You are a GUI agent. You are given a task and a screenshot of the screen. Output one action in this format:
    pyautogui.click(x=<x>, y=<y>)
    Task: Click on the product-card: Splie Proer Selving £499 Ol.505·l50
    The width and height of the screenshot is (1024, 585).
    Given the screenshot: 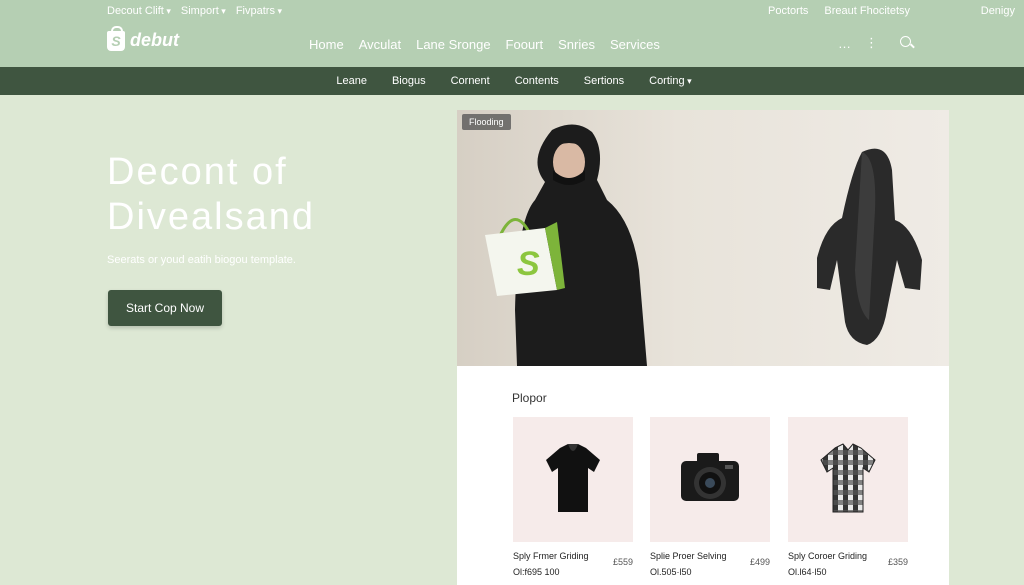 What is the action you would take?
    pyautogui.click(x=710, y=497)
    